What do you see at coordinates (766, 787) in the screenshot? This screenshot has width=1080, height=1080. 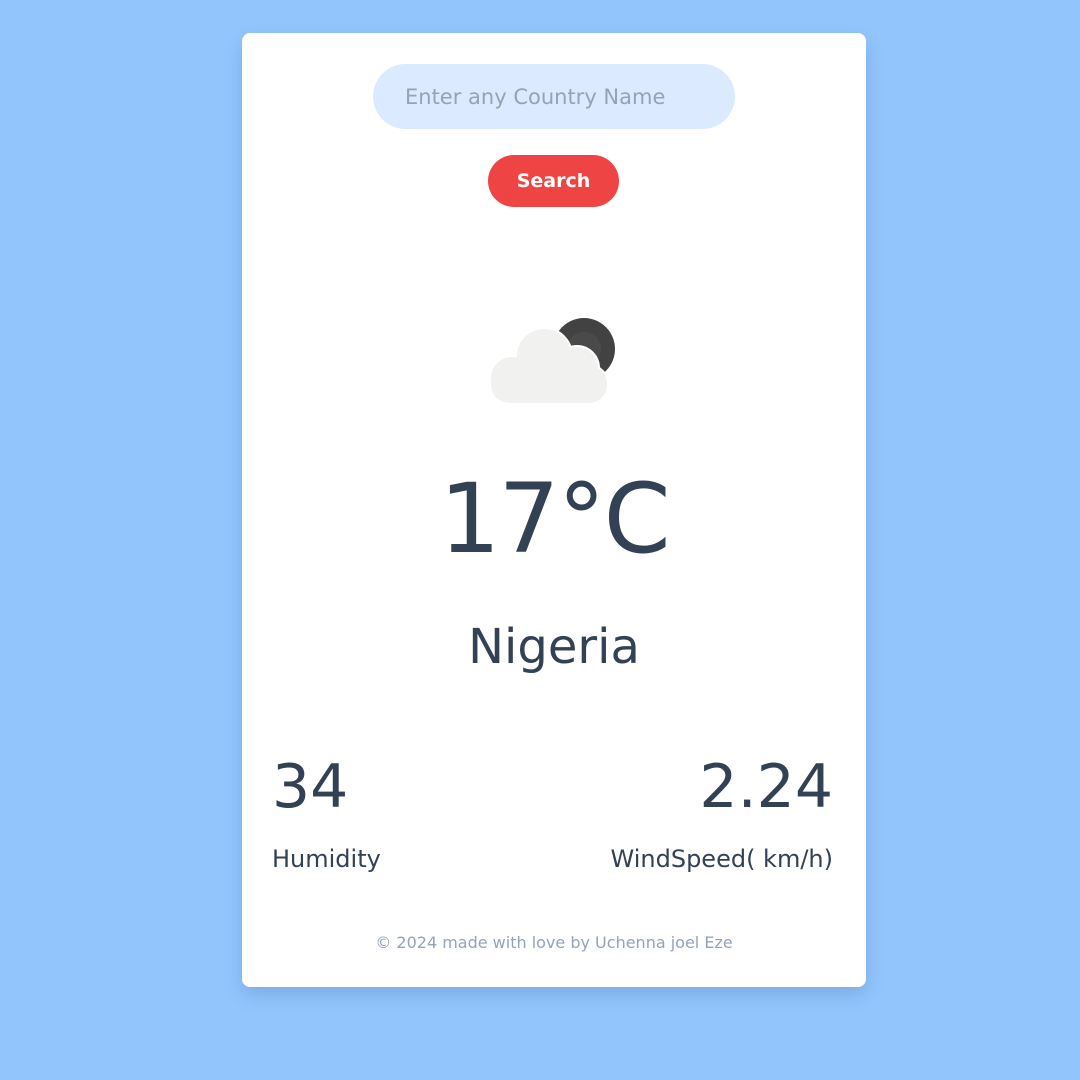 I see `windspeed-value: 2.24` at bounding box center [766, 787].